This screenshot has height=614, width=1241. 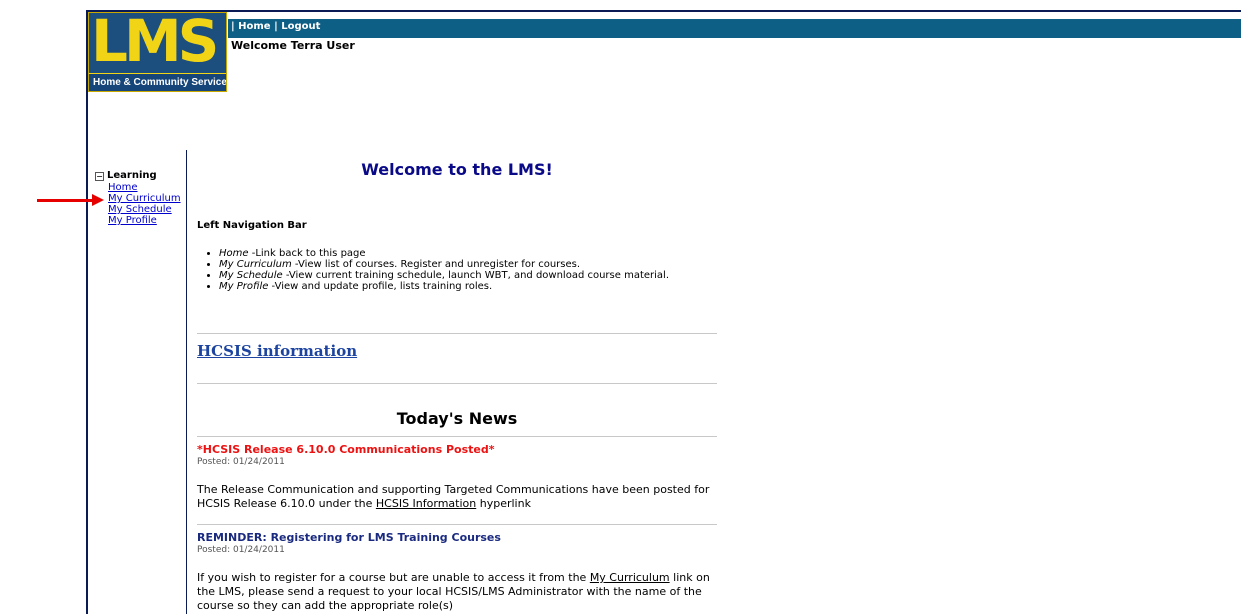 What do you see at coordinates (99, 176) in the screenshot?
I see `collapse-toggle-icon: −` at bounding box center [99, 176].